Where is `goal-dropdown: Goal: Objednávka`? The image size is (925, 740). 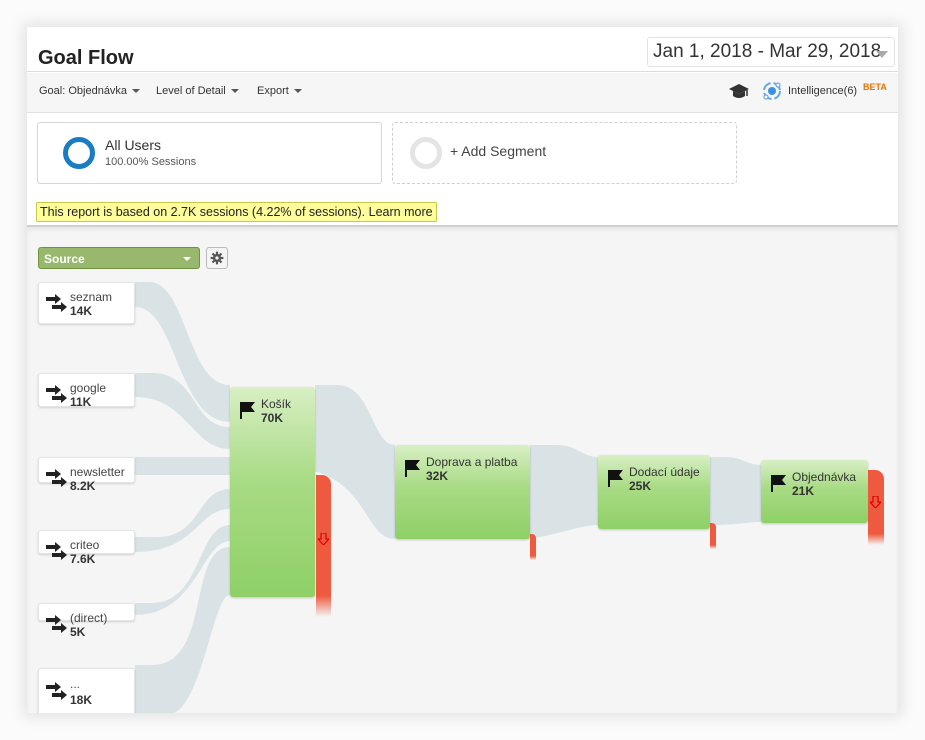 goal-dropdown: Goal: Objednávka is located at coordinates (90, 91).